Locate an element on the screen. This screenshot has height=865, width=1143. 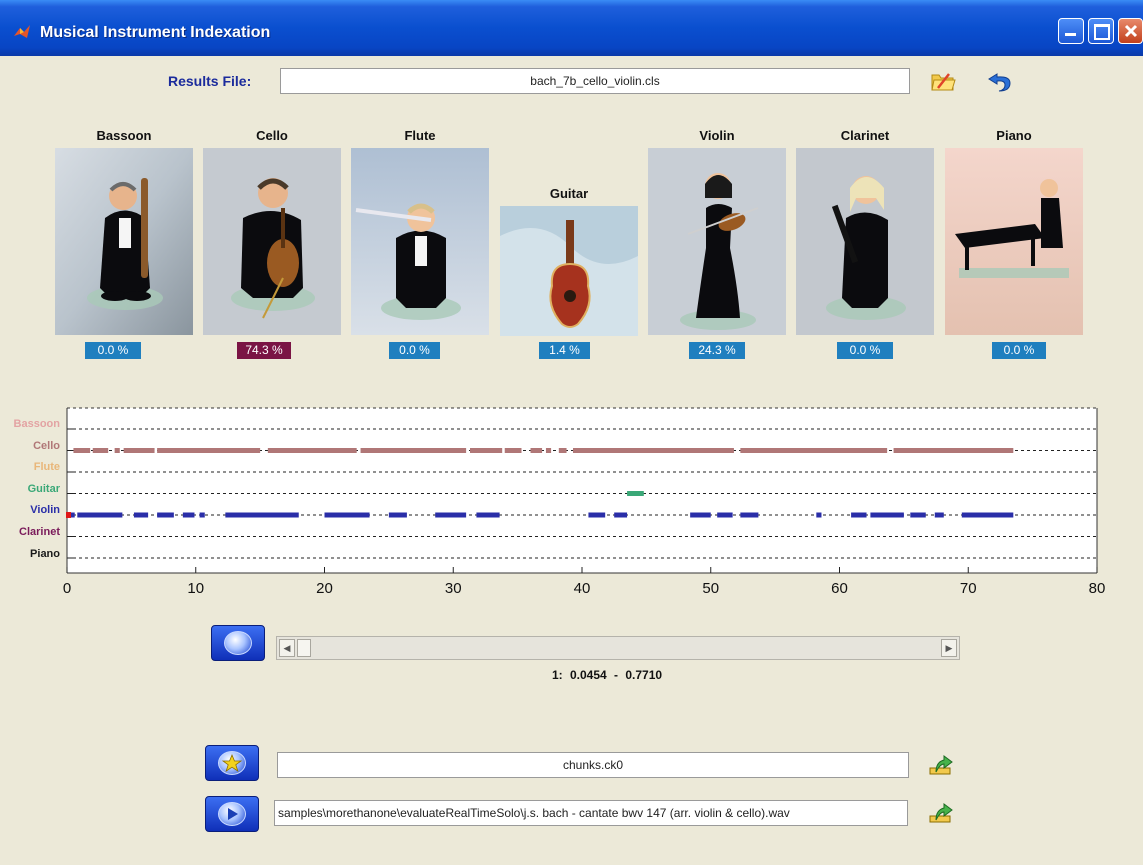
chunks-button is located at coordinates (232, 763).